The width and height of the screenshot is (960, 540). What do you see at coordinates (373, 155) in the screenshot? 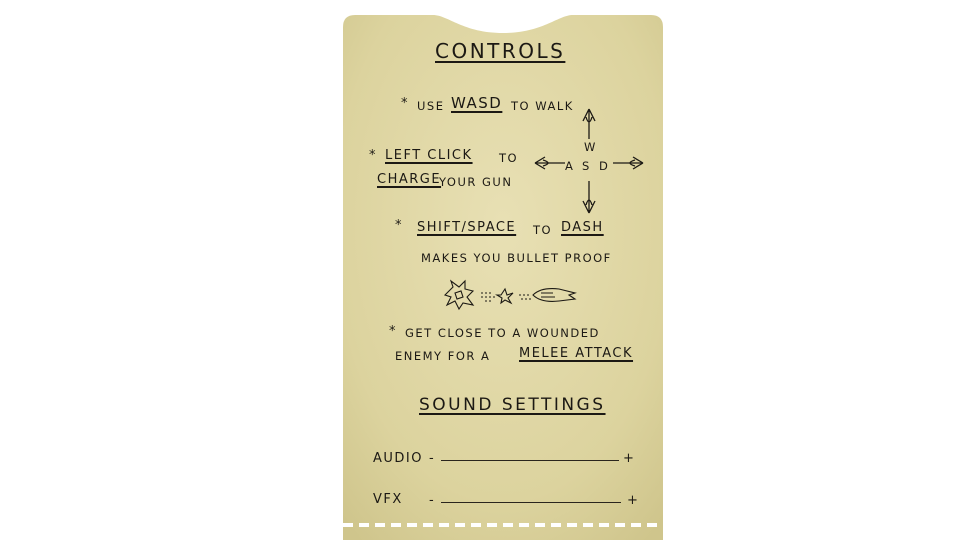
I see `charge-star: *` at bounding box center [373, 155].